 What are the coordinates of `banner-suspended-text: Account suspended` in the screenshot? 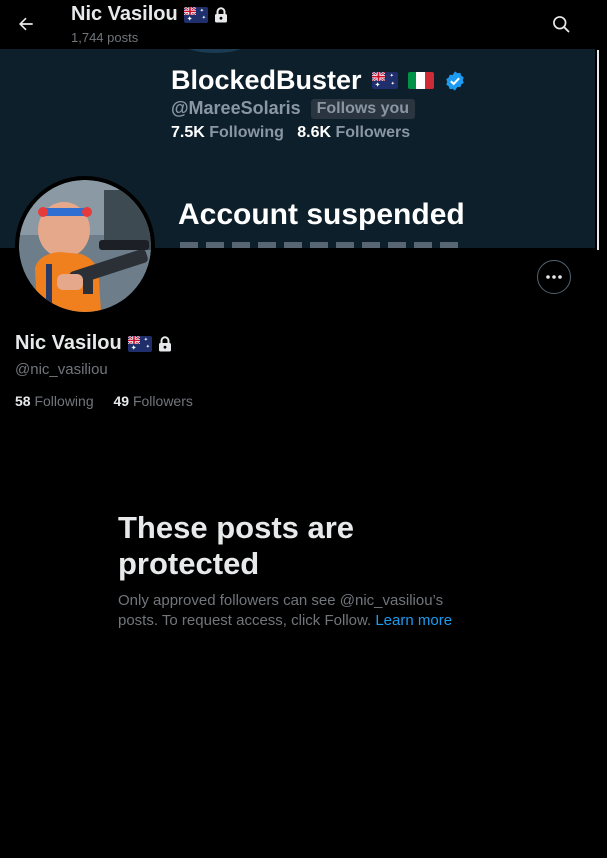 It's located at (321, 214).